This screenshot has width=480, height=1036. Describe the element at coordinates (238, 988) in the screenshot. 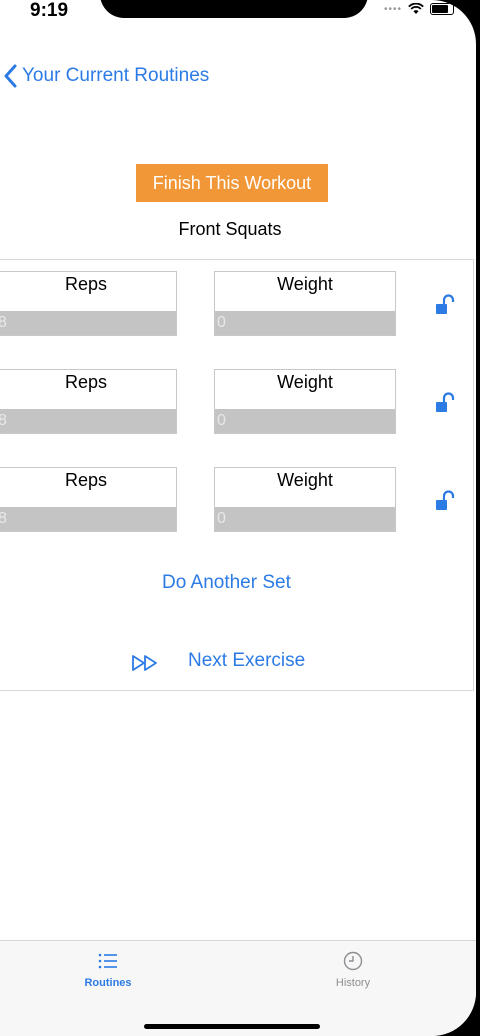

I see `tab-bar: Routines History` at that location.